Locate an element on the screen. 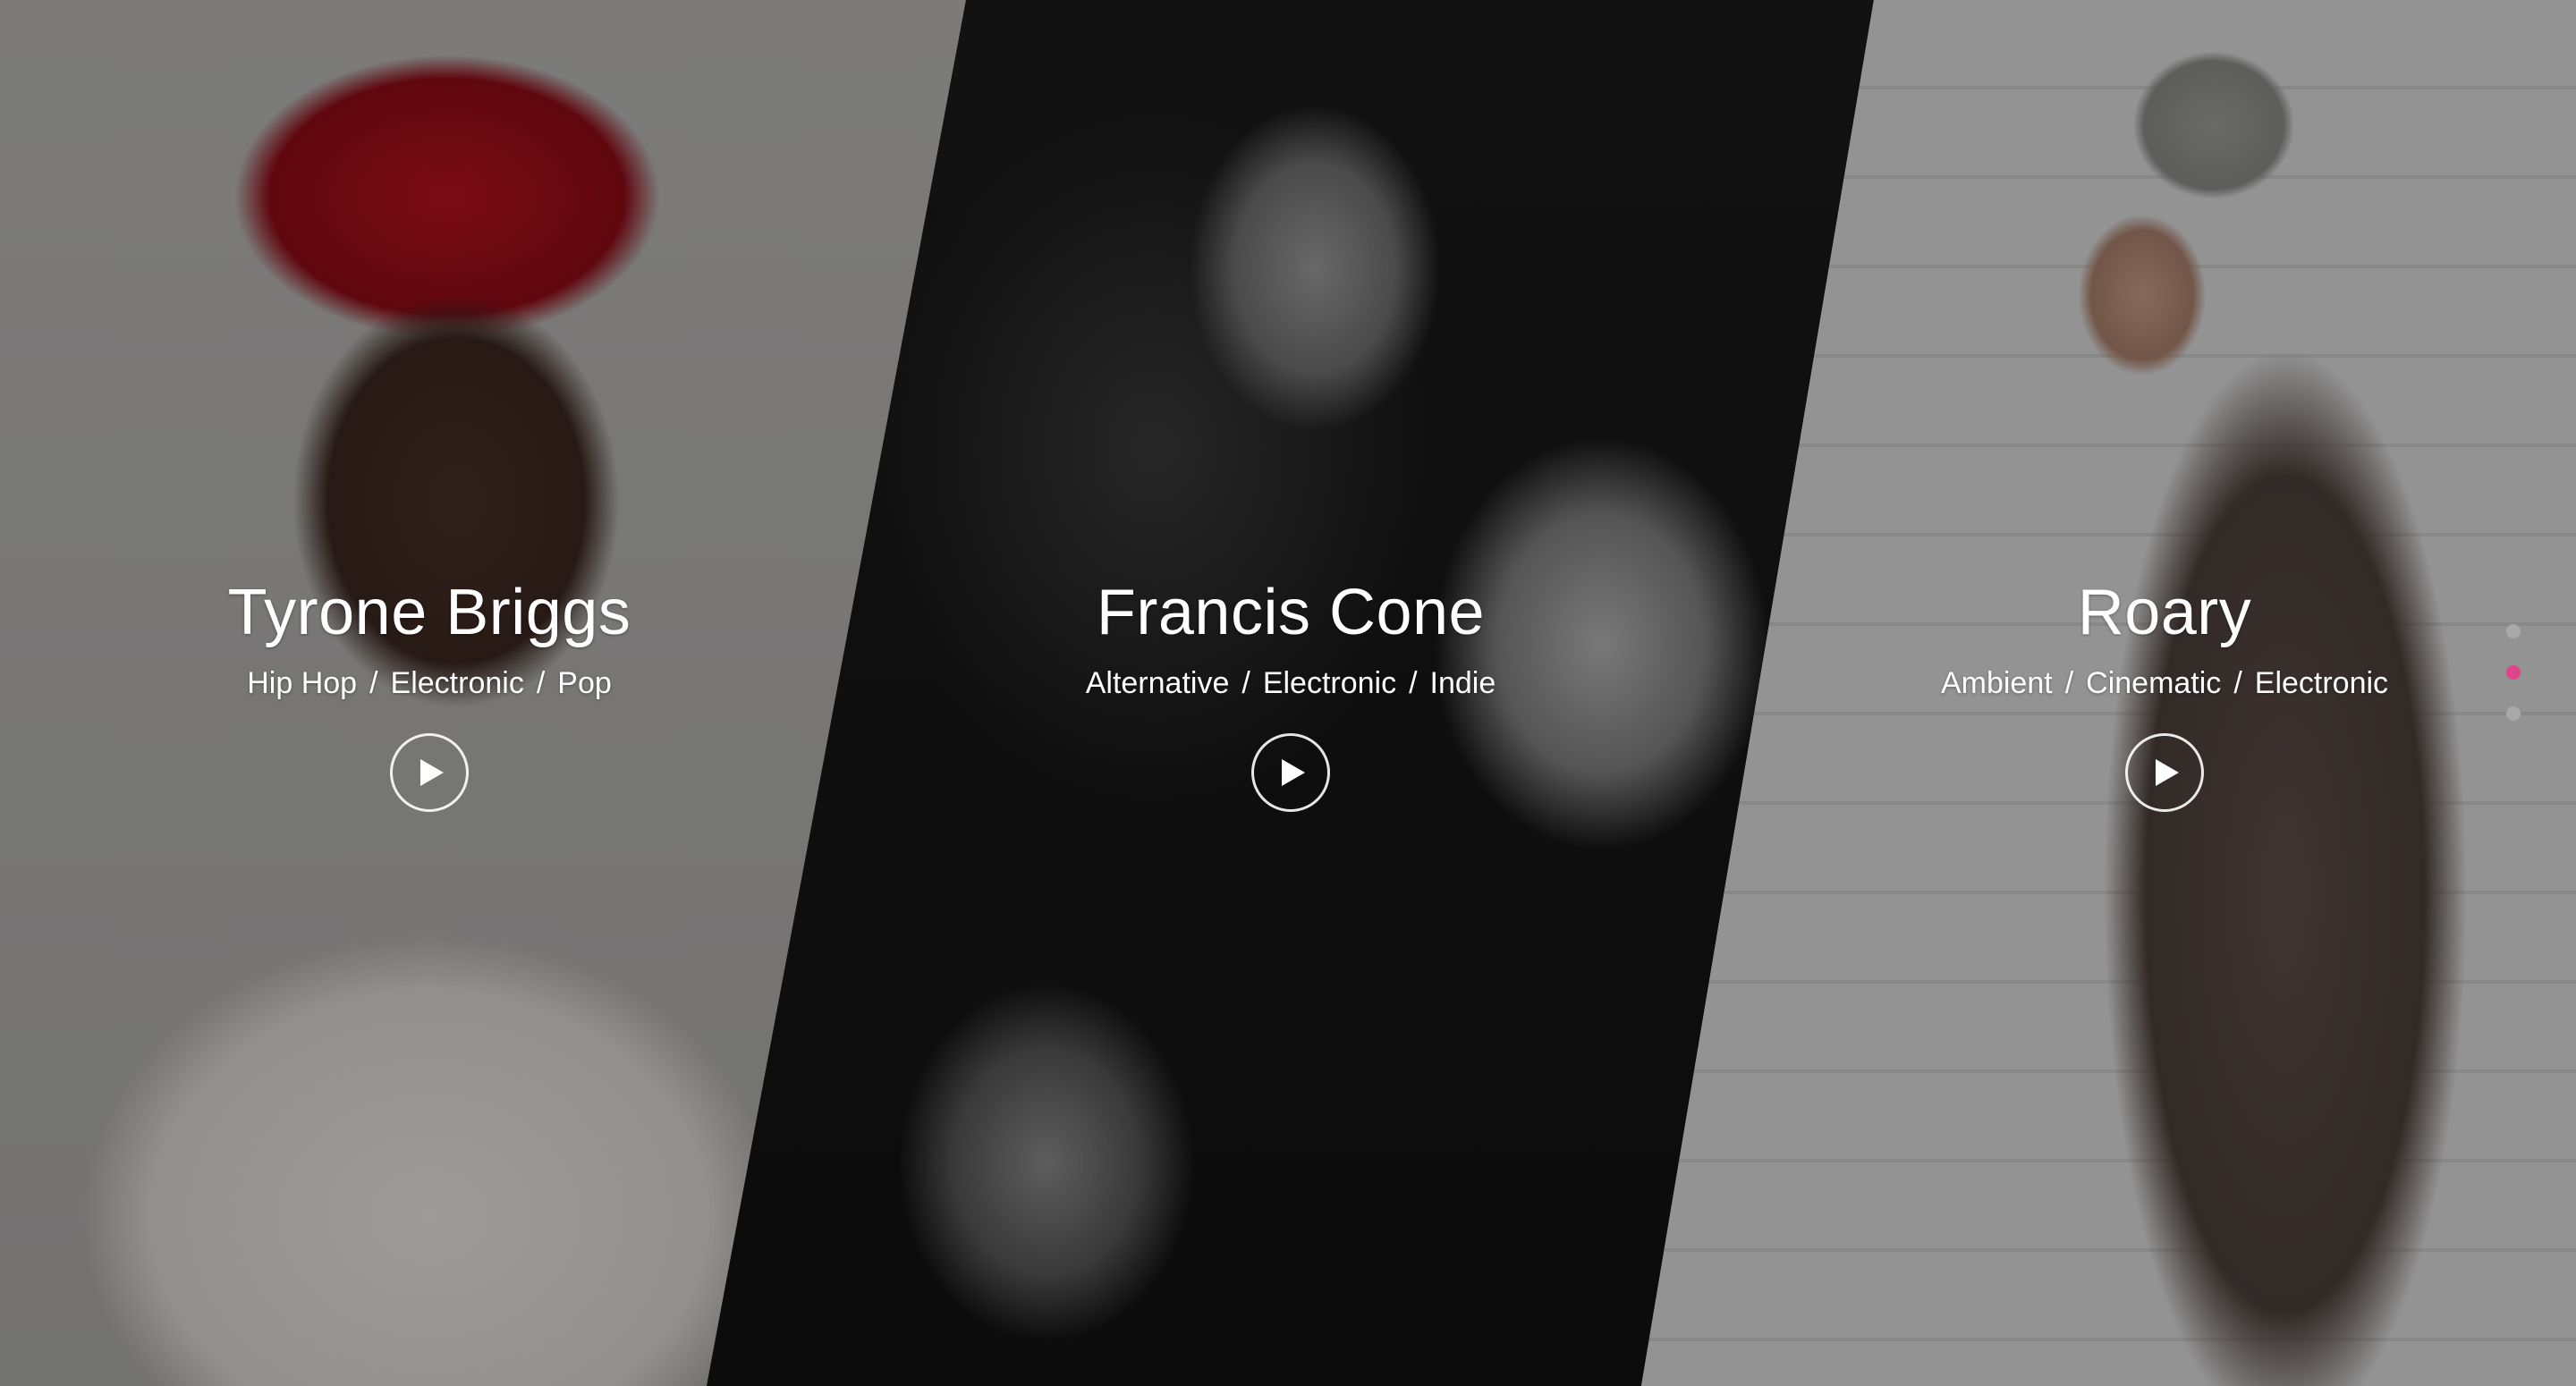 This screenshot has height=1386, width=2576. genre-list: Alternative / Electronic / Indie is located at coordinates (1291, 683).